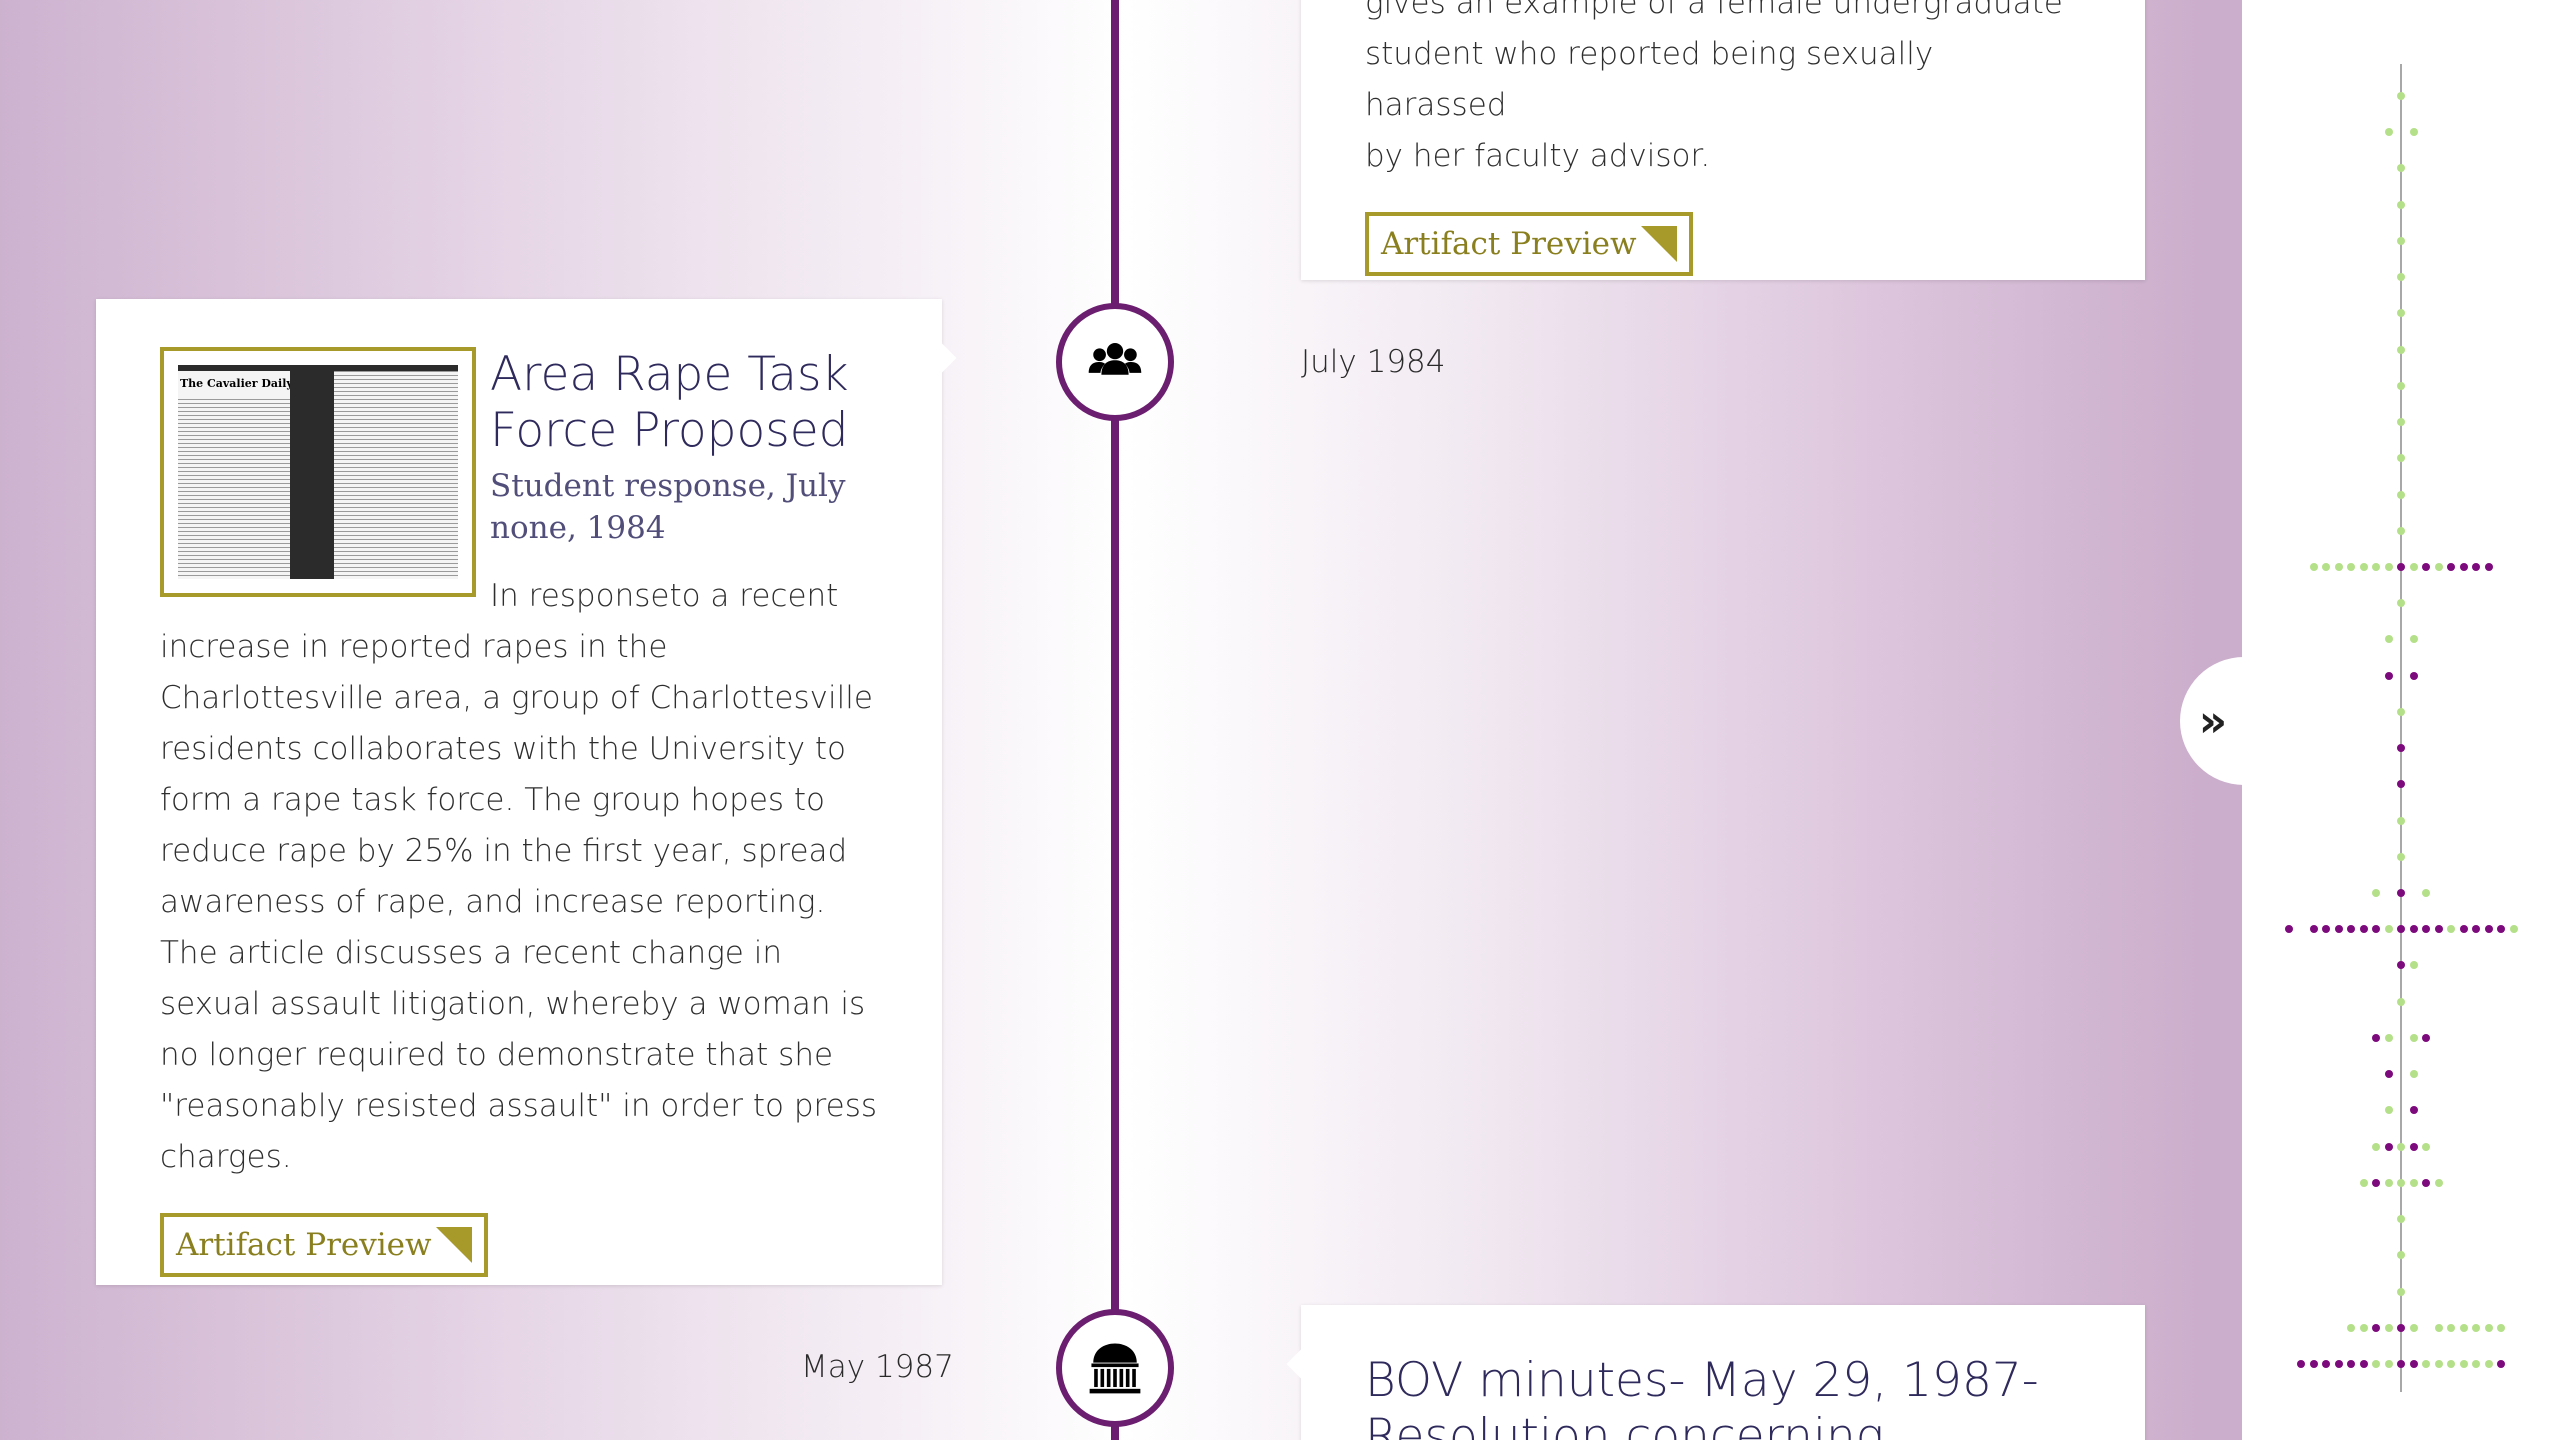  I want to click on timeline-node-student-response, so click(1115, 362).